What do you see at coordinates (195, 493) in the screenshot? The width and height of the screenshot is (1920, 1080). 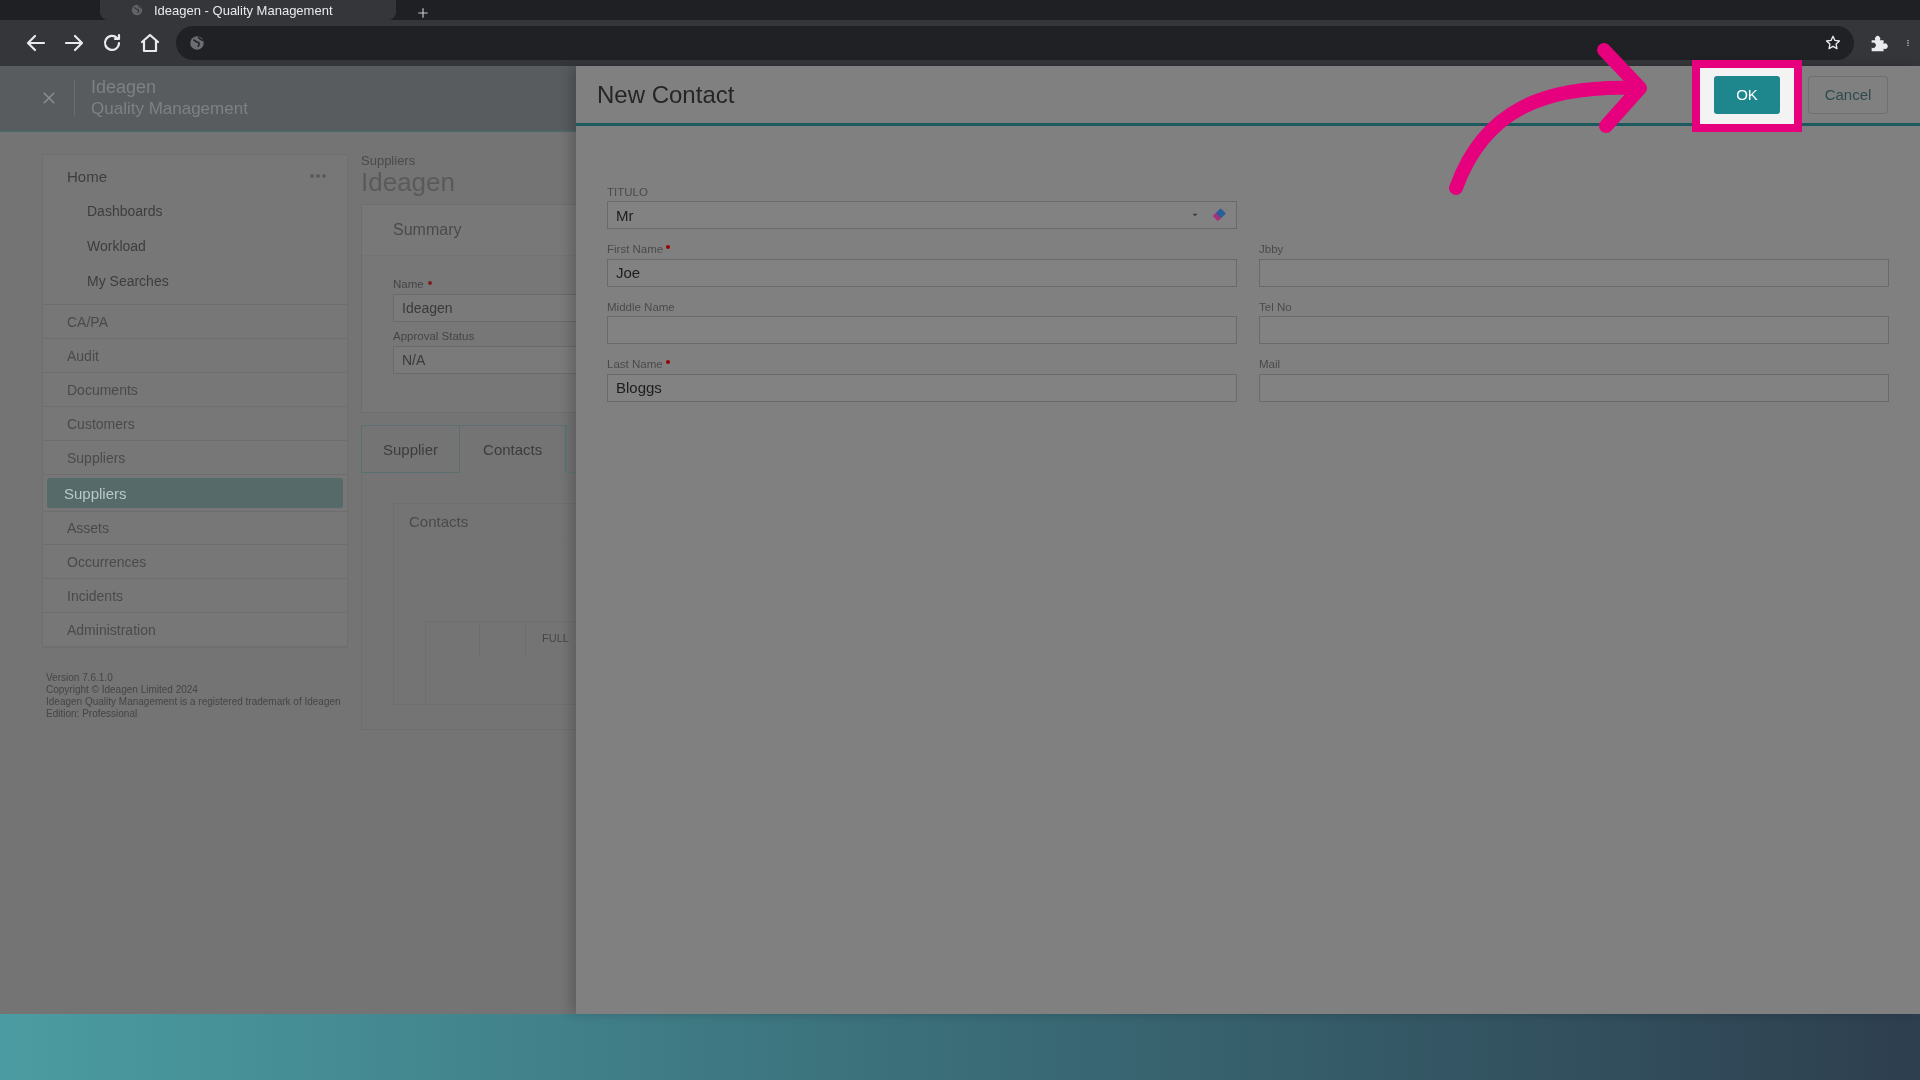 I see `nav-item: Suppliers` at bounding box center [195, 493].